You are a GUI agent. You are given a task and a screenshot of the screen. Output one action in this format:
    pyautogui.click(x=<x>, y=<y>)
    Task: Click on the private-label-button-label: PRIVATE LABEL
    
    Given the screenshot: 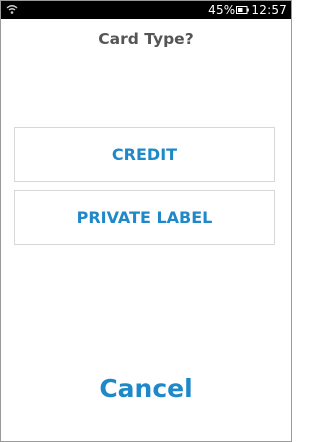 What is the action you would take?
    pyautogui.click(x=144, y=217)
    